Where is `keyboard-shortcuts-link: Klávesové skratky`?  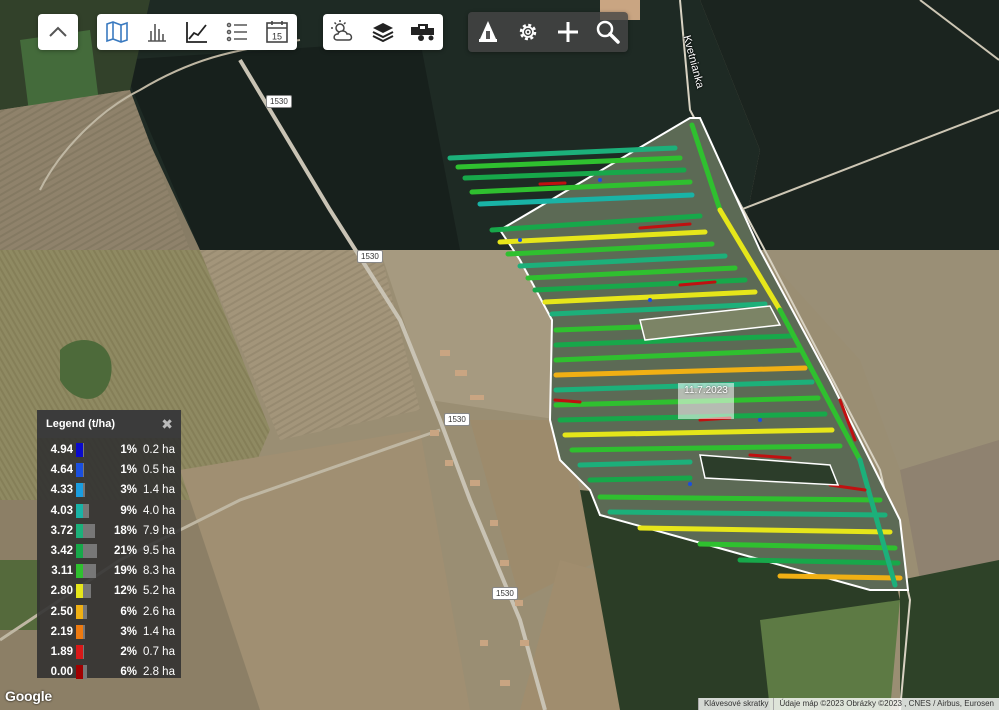
keyboard-shortcuts-link: Klávesové skratky is located at coordinates (735, 704).